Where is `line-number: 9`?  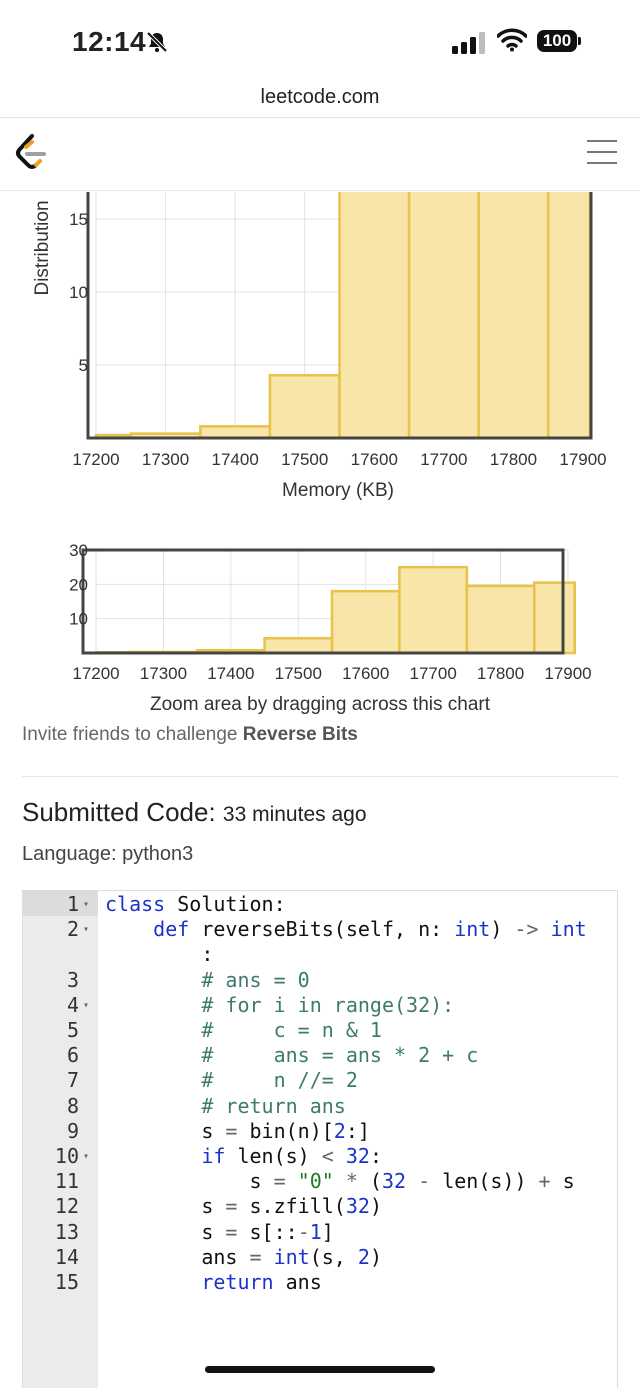 line-number: 9 is located at coordinates (72, 1130).